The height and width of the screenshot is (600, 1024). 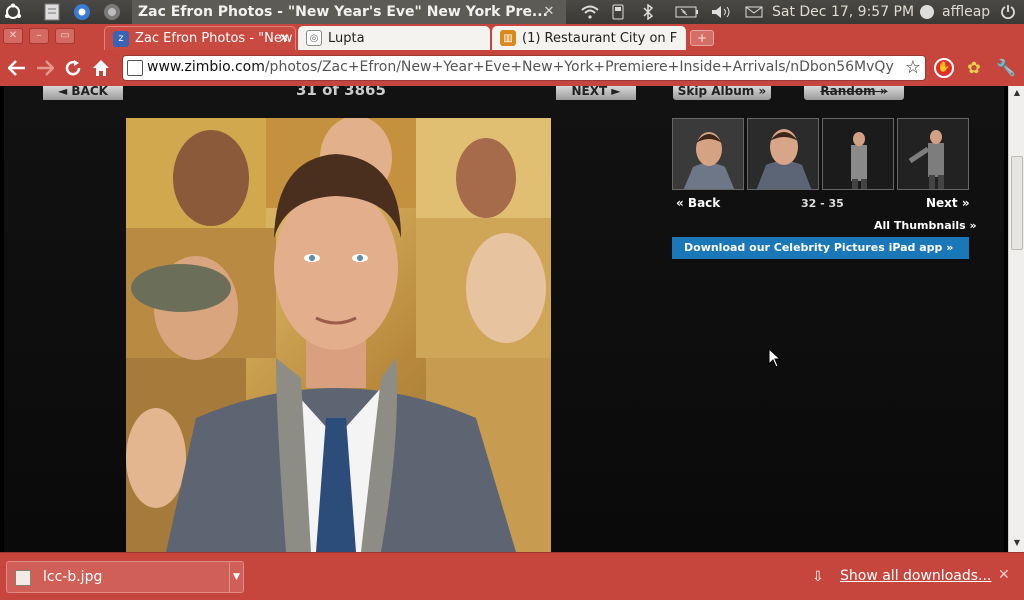 What do you see at coordinates (1017, 203) in the screenshot?
I see `scrollbar-thumb` at bounding box center [1017, 203].